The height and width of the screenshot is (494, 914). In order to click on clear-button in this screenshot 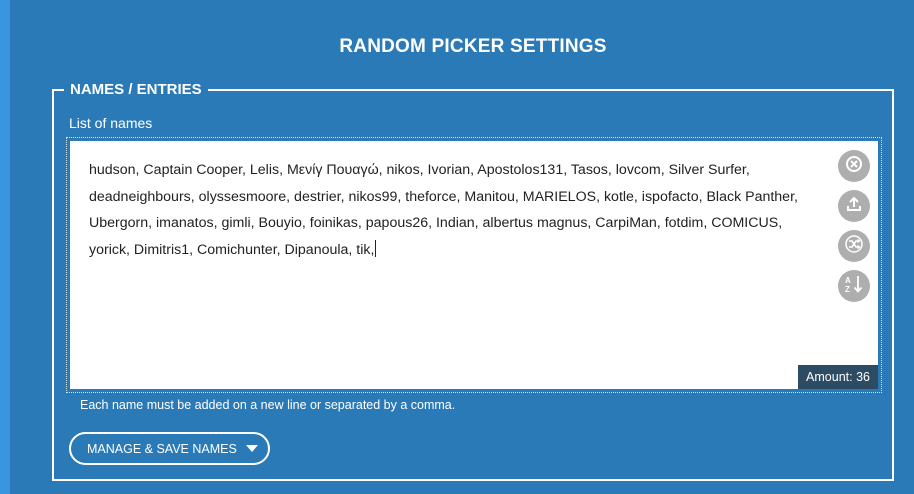, I will do `click(854, 166)`.